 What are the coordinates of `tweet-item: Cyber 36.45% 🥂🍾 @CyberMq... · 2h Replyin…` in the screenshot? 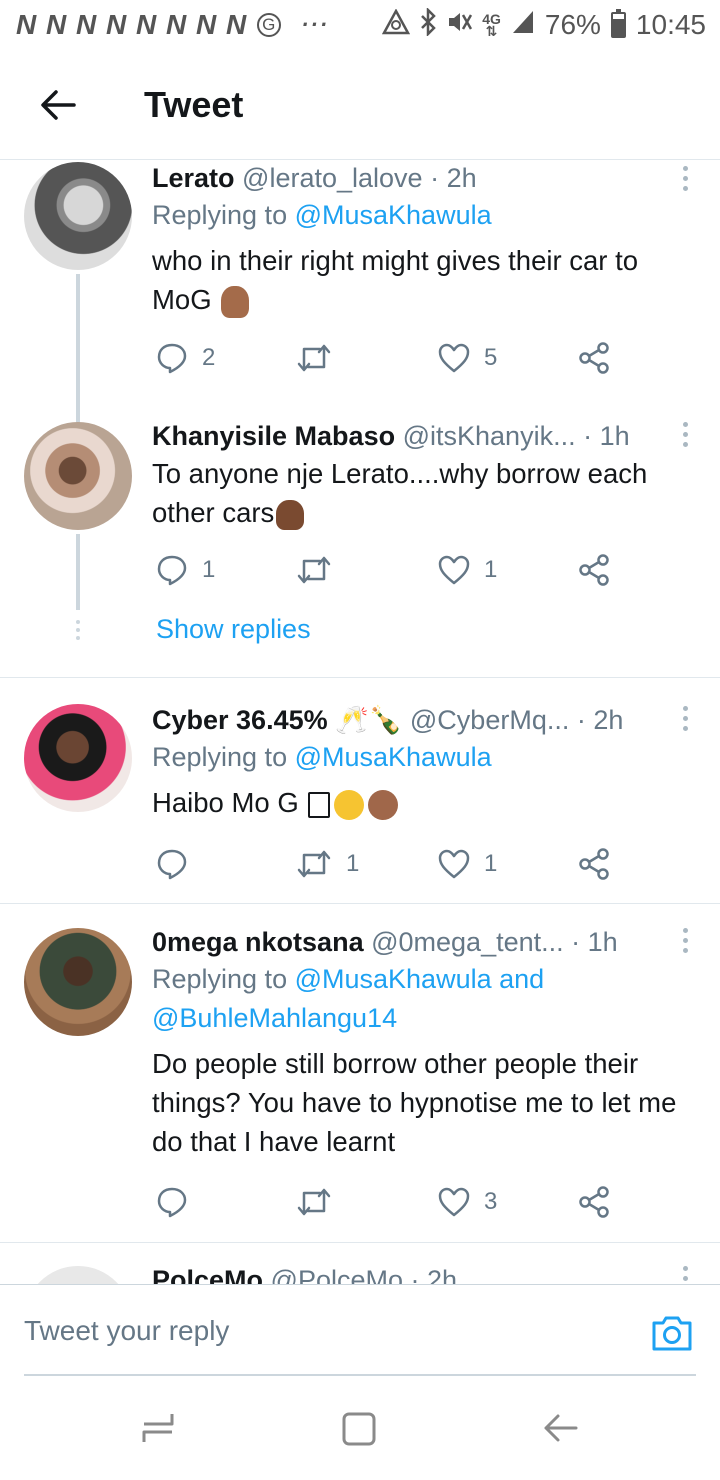 It's located at (360, 802).